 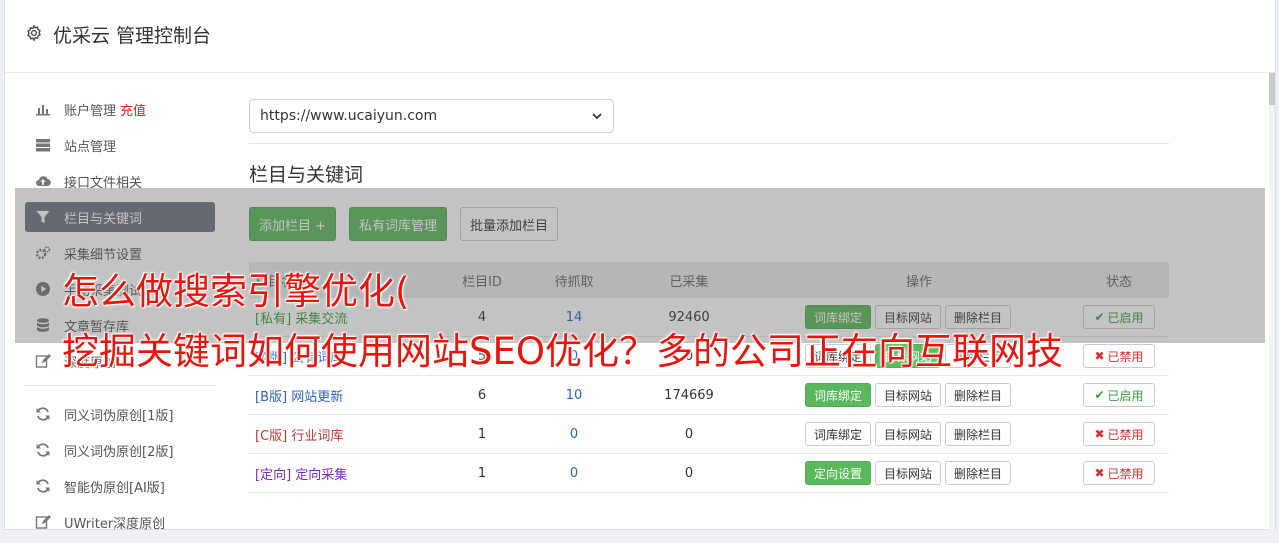 I want to click on column-tag: [B版], so click(x=271, y=397).